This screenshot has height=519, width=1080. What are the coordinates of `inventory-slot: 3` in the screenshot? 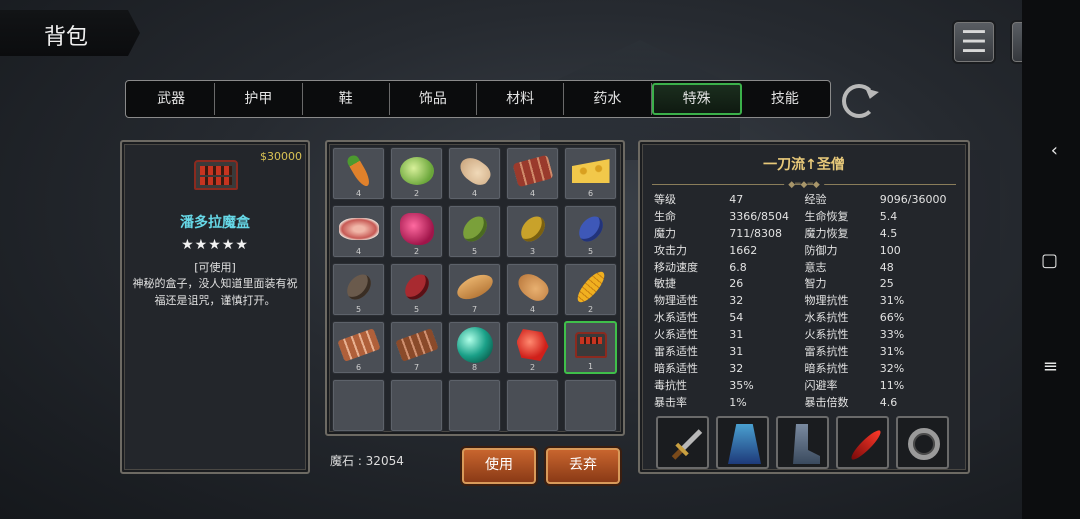 It's located at (532, 231).